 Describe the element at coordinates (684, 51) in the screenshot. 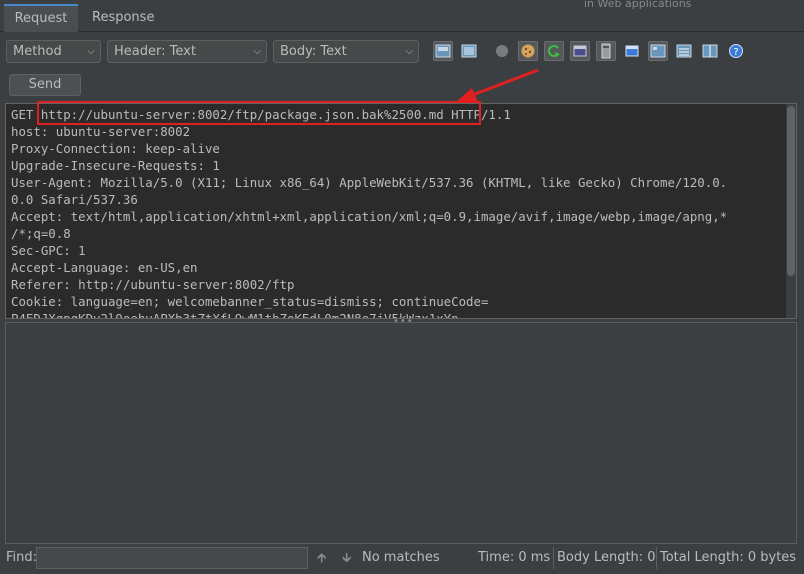

I see `view-list-icon` at that location.